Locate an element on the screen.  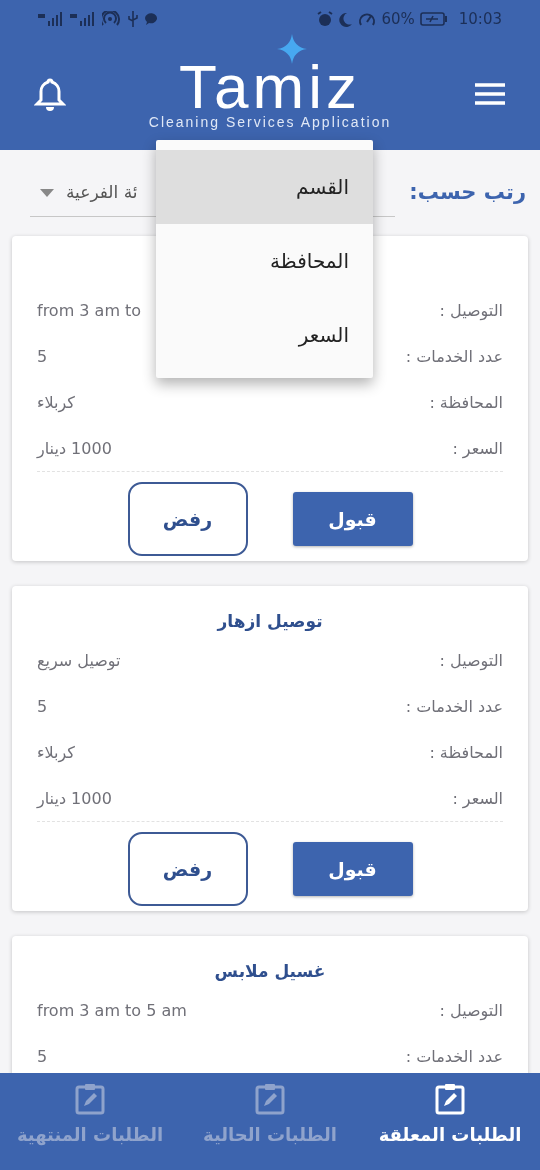
menu-item: القسم is located at coordinates (264, 187).